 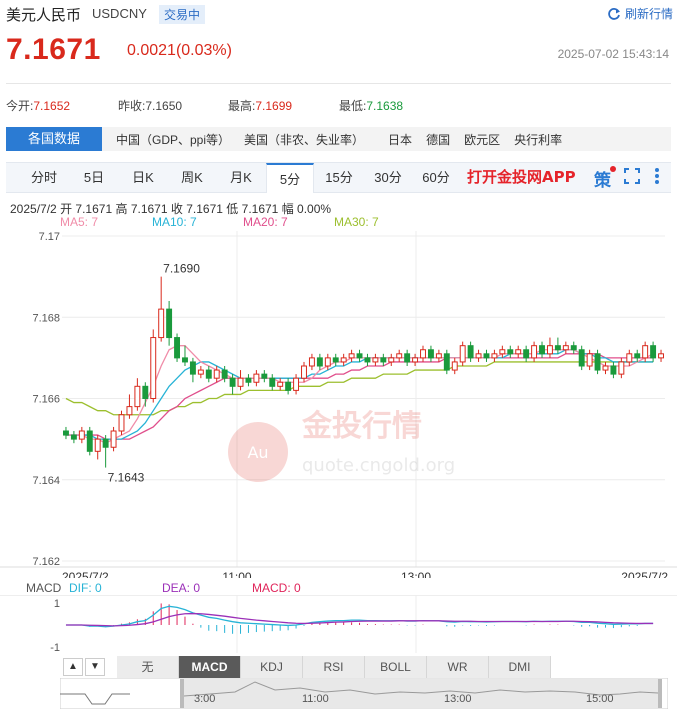 What do you see at coordinates (436, 177) in the screenshot?
I see `tab-60min: 60分` at bounding box center [436, 177].